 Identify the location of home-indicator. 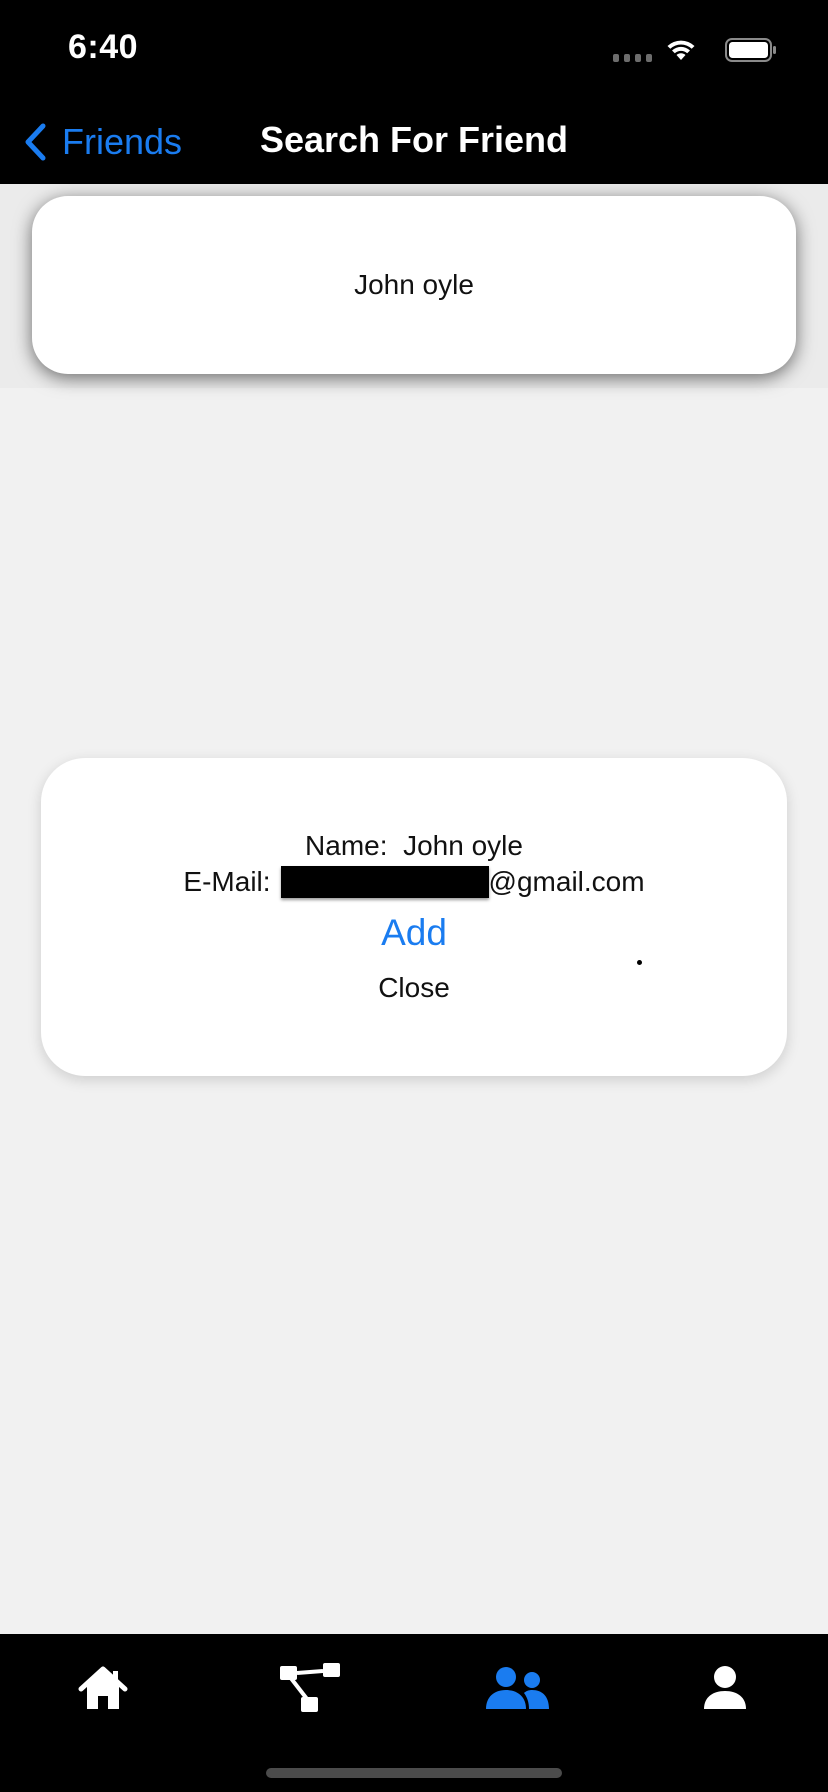
(414, 1773).